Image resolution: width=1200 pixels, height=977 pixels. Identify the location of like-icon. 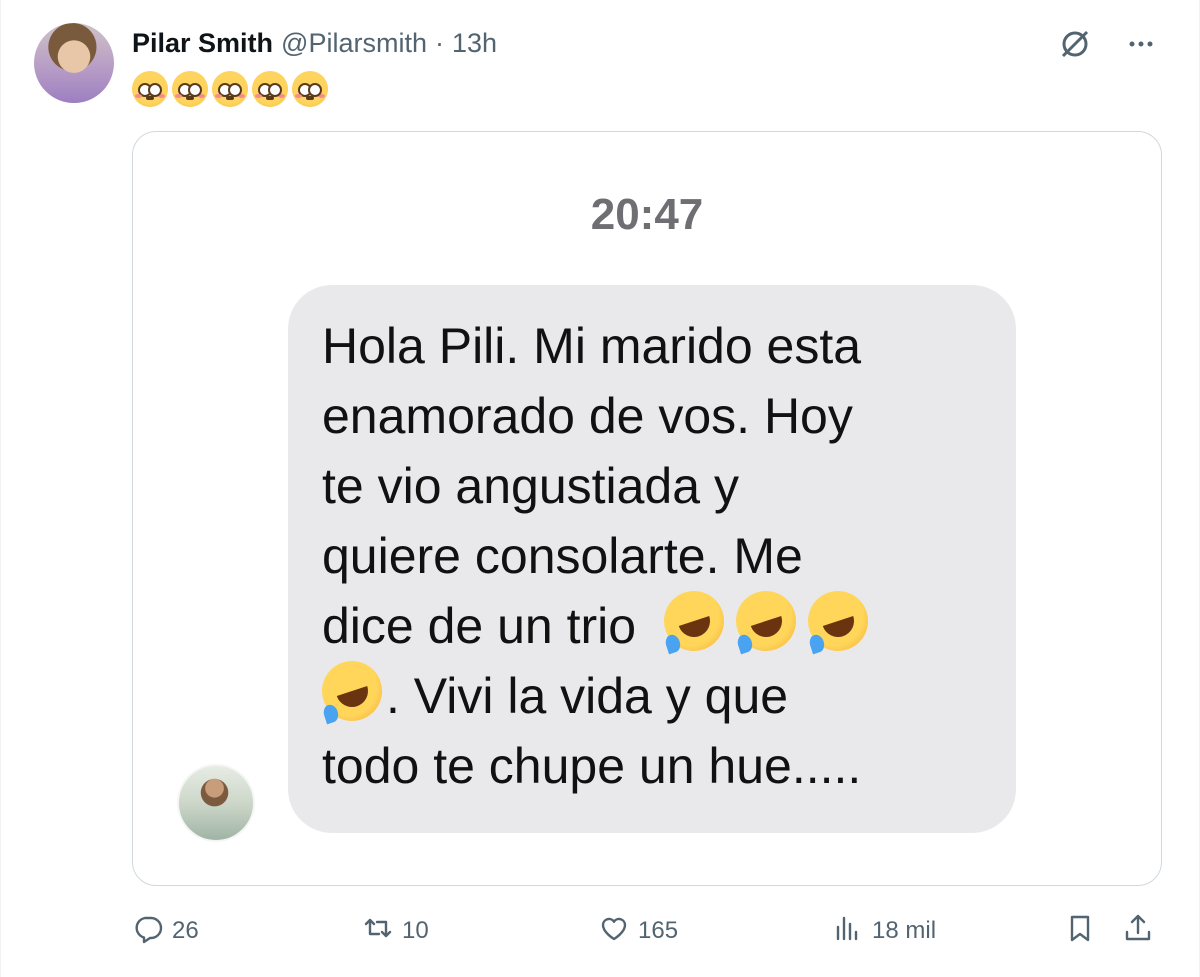
(614, 931).